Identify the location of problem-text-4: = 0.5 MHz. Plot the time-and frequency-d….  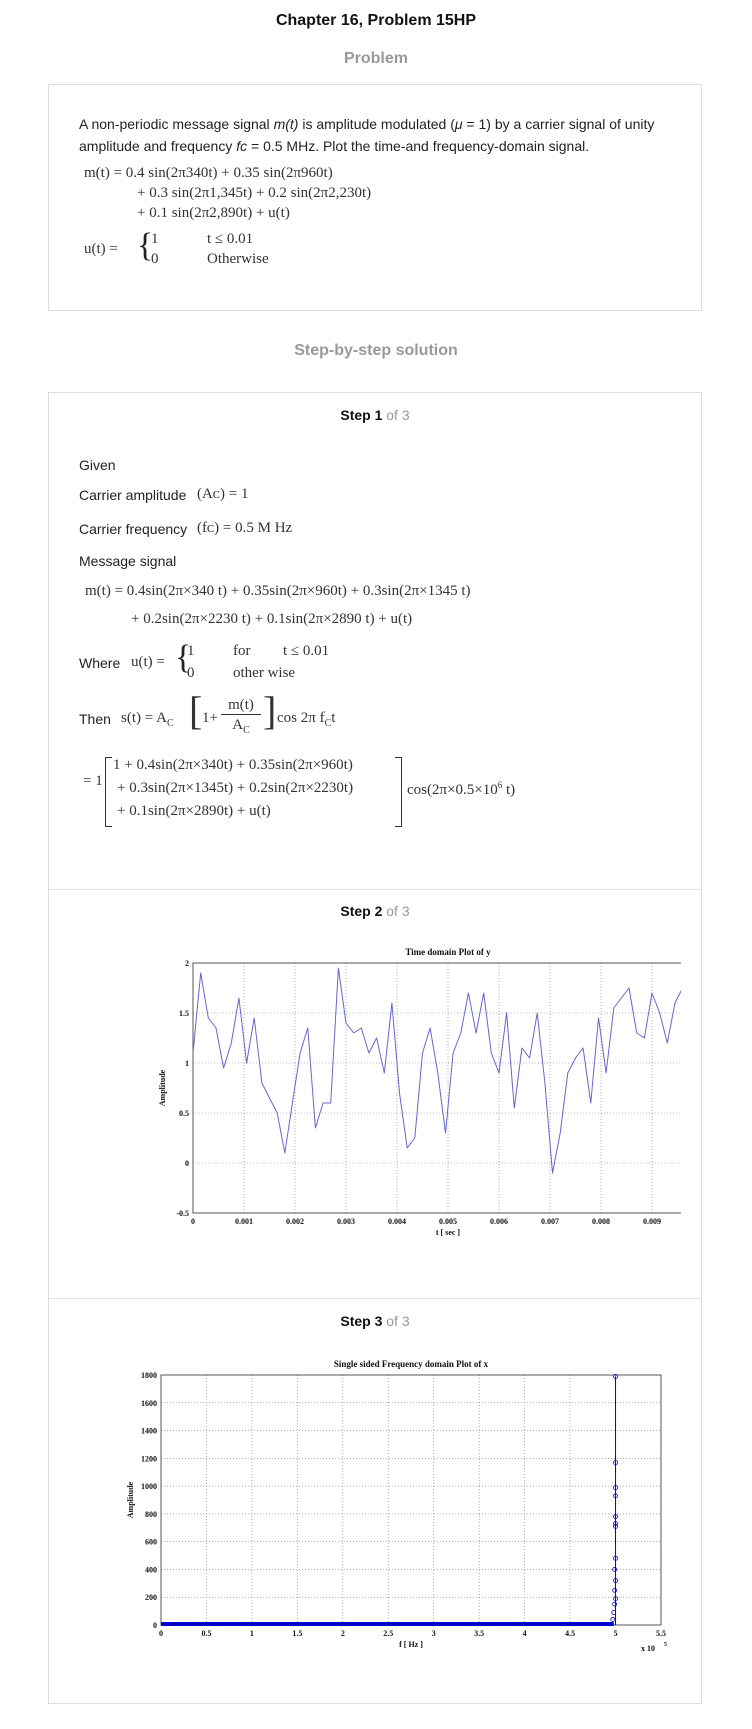
(418, 146).